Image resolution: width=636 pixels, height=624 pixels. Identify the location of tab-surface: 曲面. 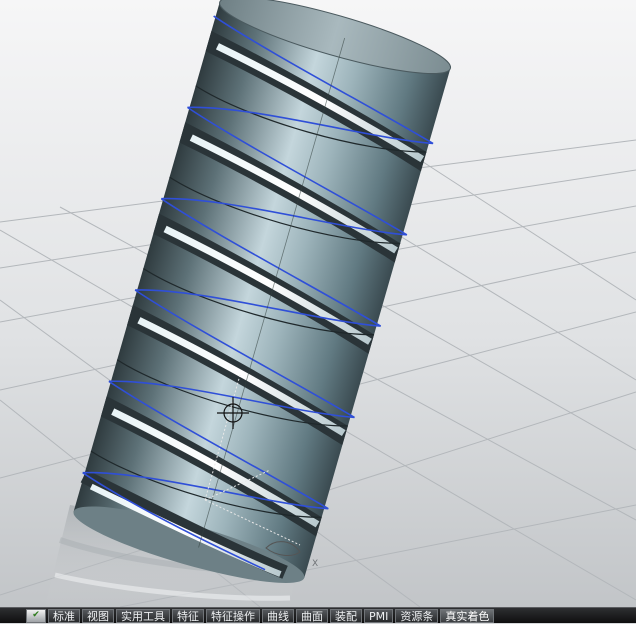
(312, 615).